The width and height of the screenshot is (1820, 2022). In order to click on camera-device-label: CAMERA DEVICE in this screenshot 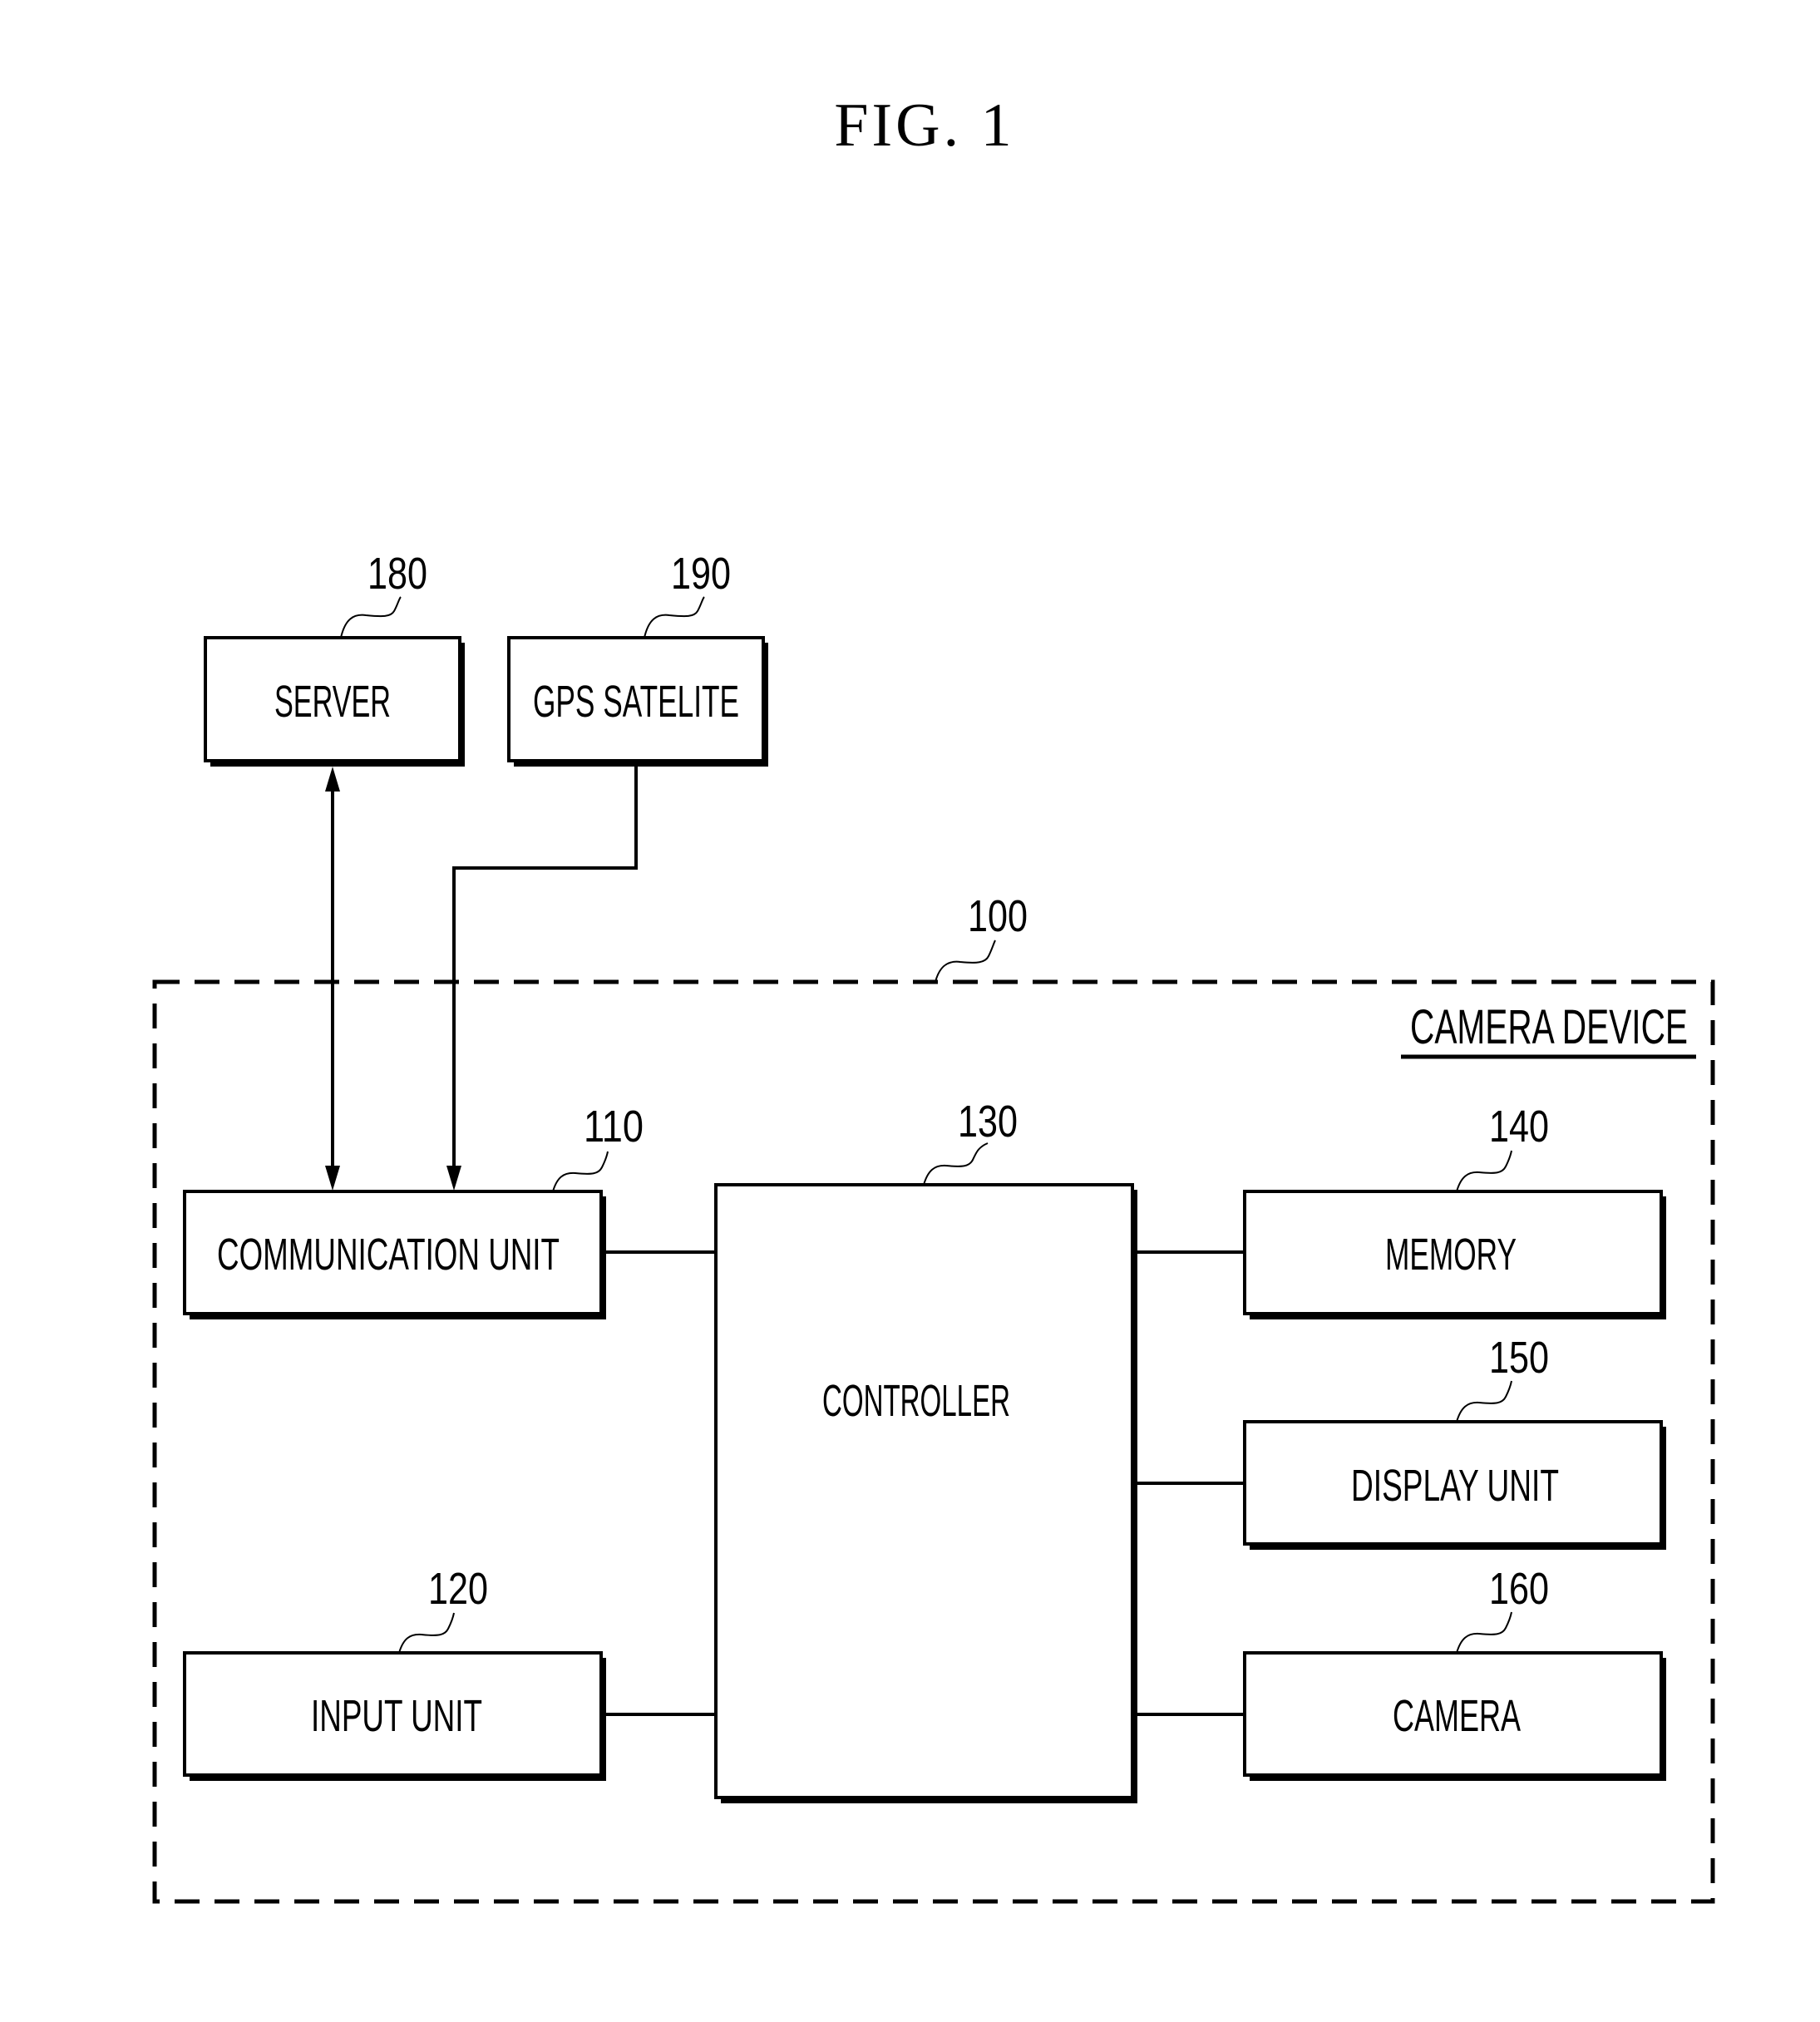, I will do `click(1549, 1027)`.